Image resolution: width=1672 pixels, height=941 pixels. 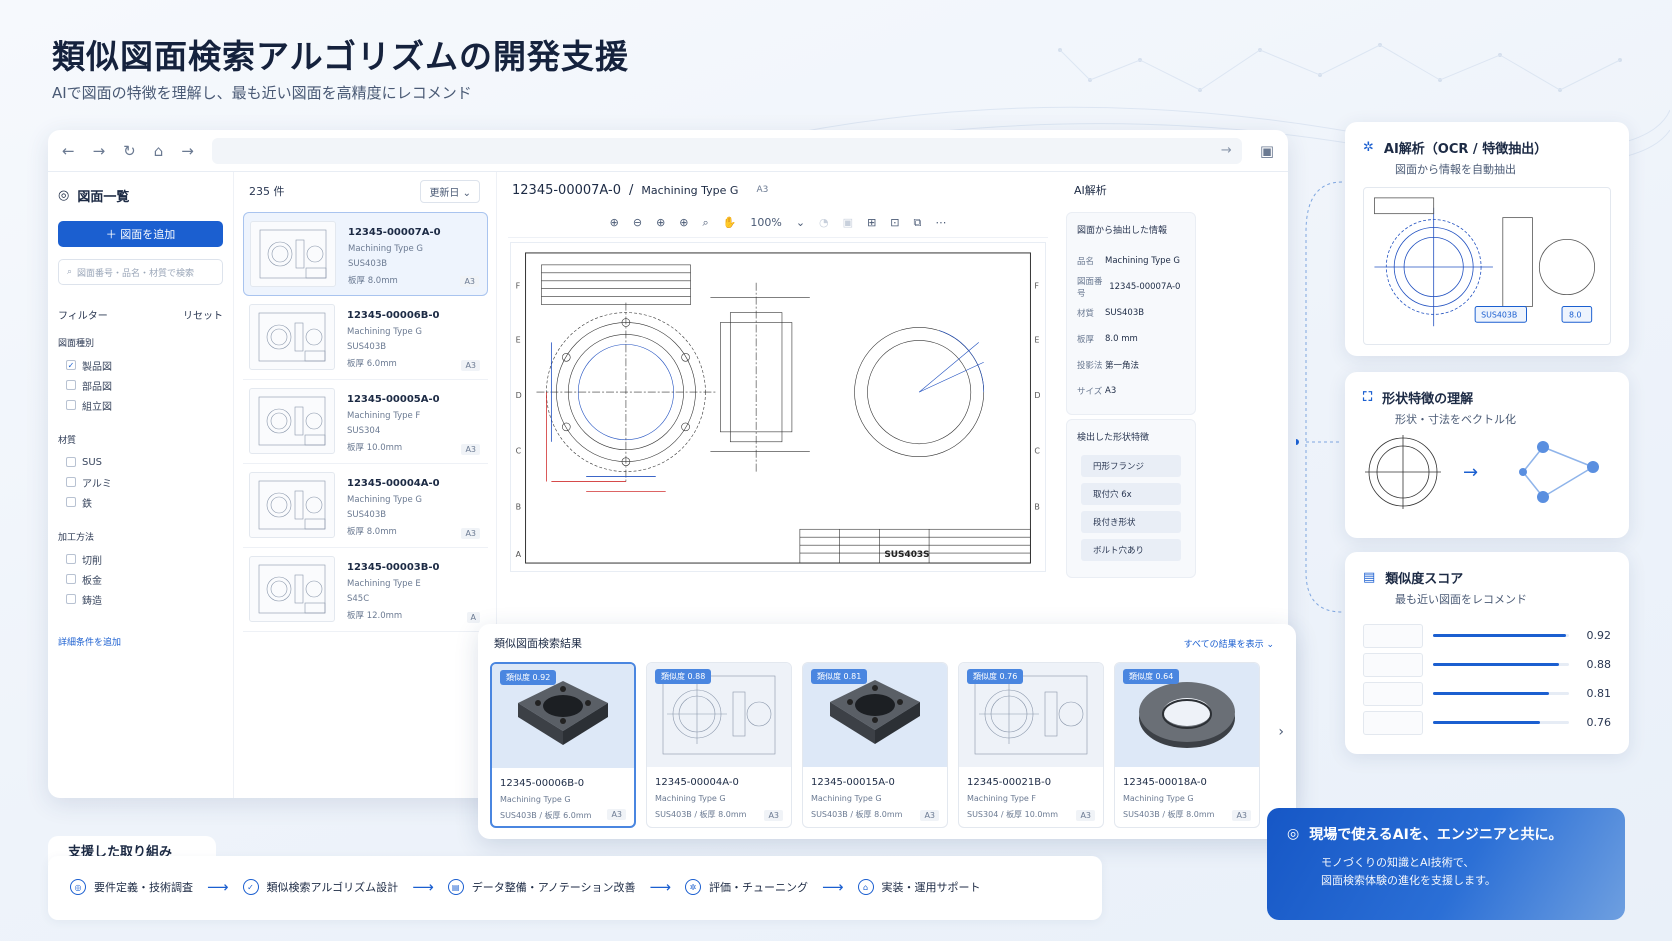 What do you see at coordinates (778, 407) in the screenshot?
I see `technical-drawing: FEDCBA FEDCB SUS403S` at bounding box center [778, 407].